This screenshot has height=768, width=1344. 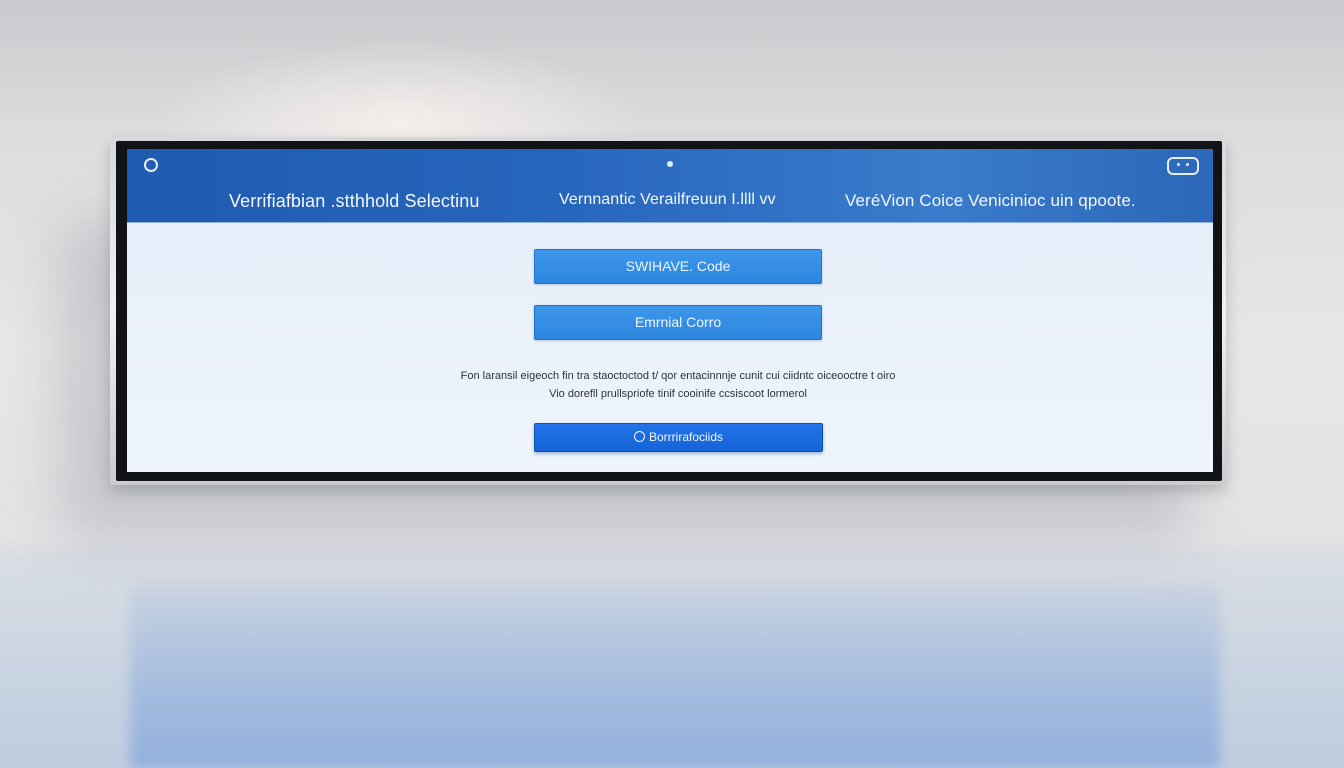 What do you see at coordinates (354, 201) in the screenshot?
I see `tab-selection: Verrifiafbian .stthhold Selectinu` at bounding box center [354, 201].